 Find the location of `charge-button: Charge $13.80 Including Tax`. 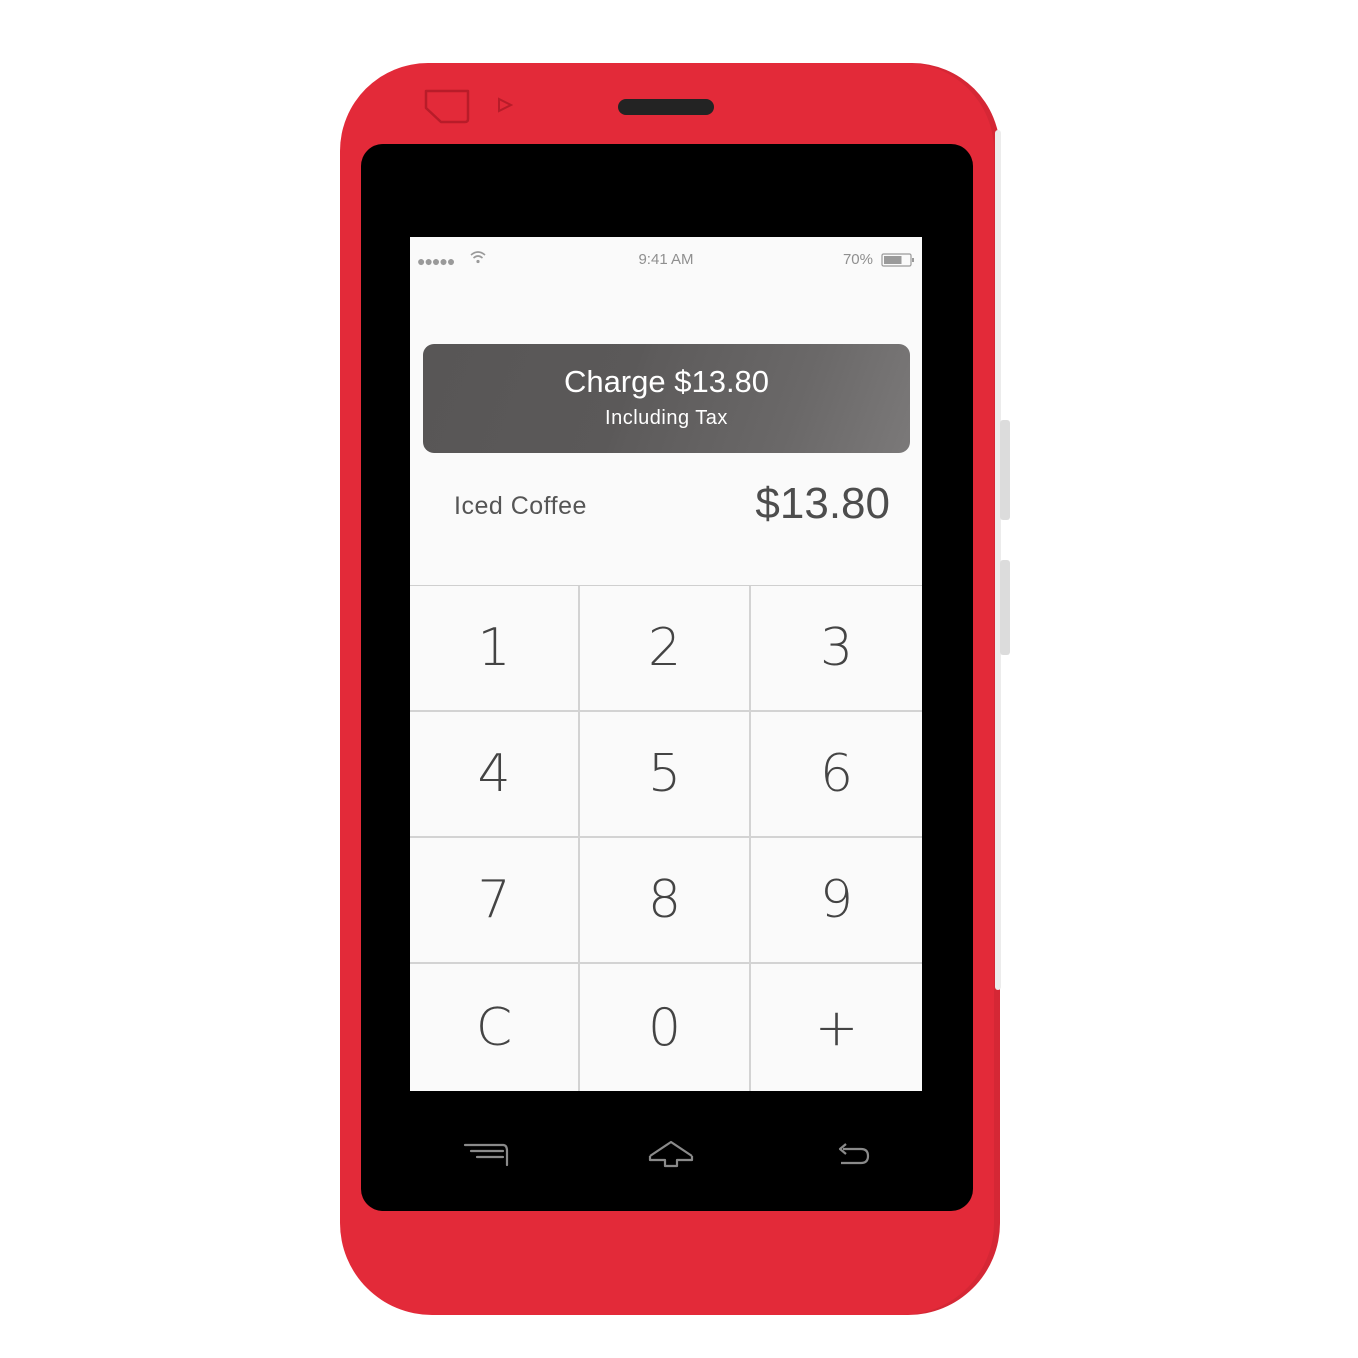

charge-button: Charge $13.80 Including Tax is located at coordinates (666, 398).